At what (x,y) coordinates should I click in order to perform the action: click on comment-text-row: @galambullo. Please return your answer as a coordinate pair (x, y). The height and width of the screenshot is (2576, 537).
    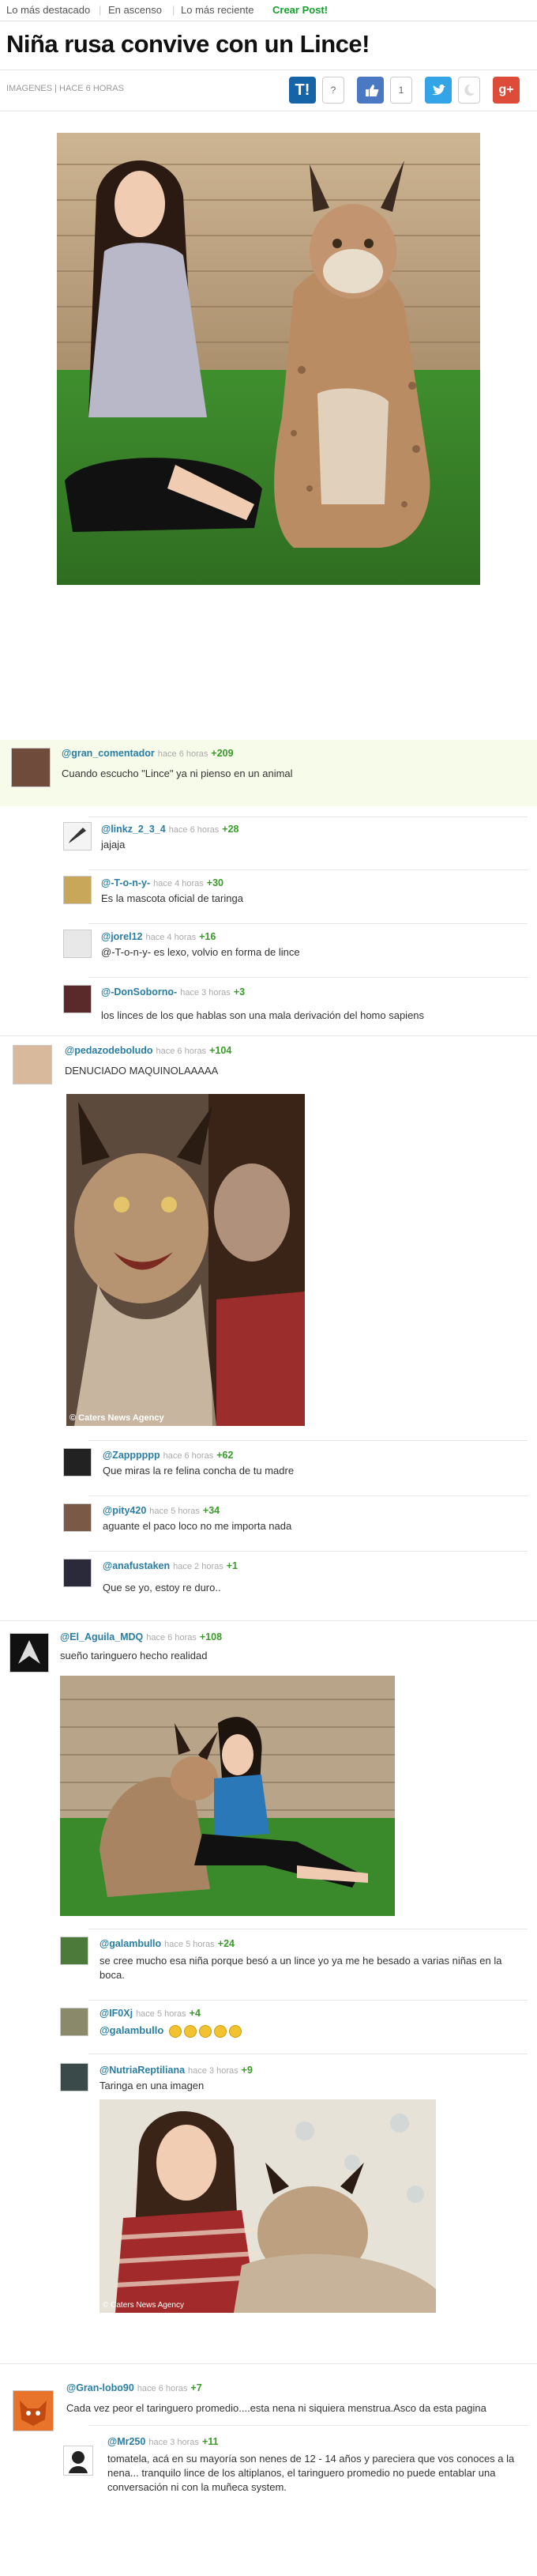
    Looking at the image, I should click on (305, 2030).